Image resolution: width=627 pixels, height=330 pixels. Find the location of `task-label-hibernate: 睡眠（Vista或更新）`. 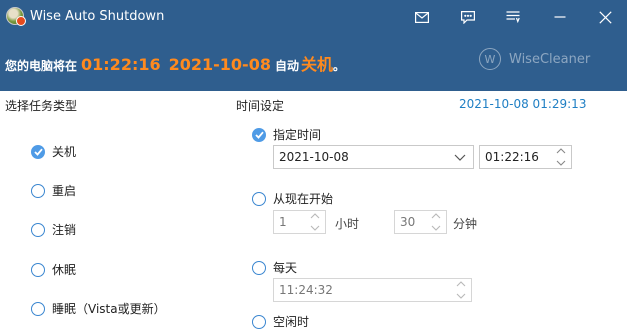

task-label-hibernate: 睡眠（Vista或更新） is located at coordinates (109, 309).